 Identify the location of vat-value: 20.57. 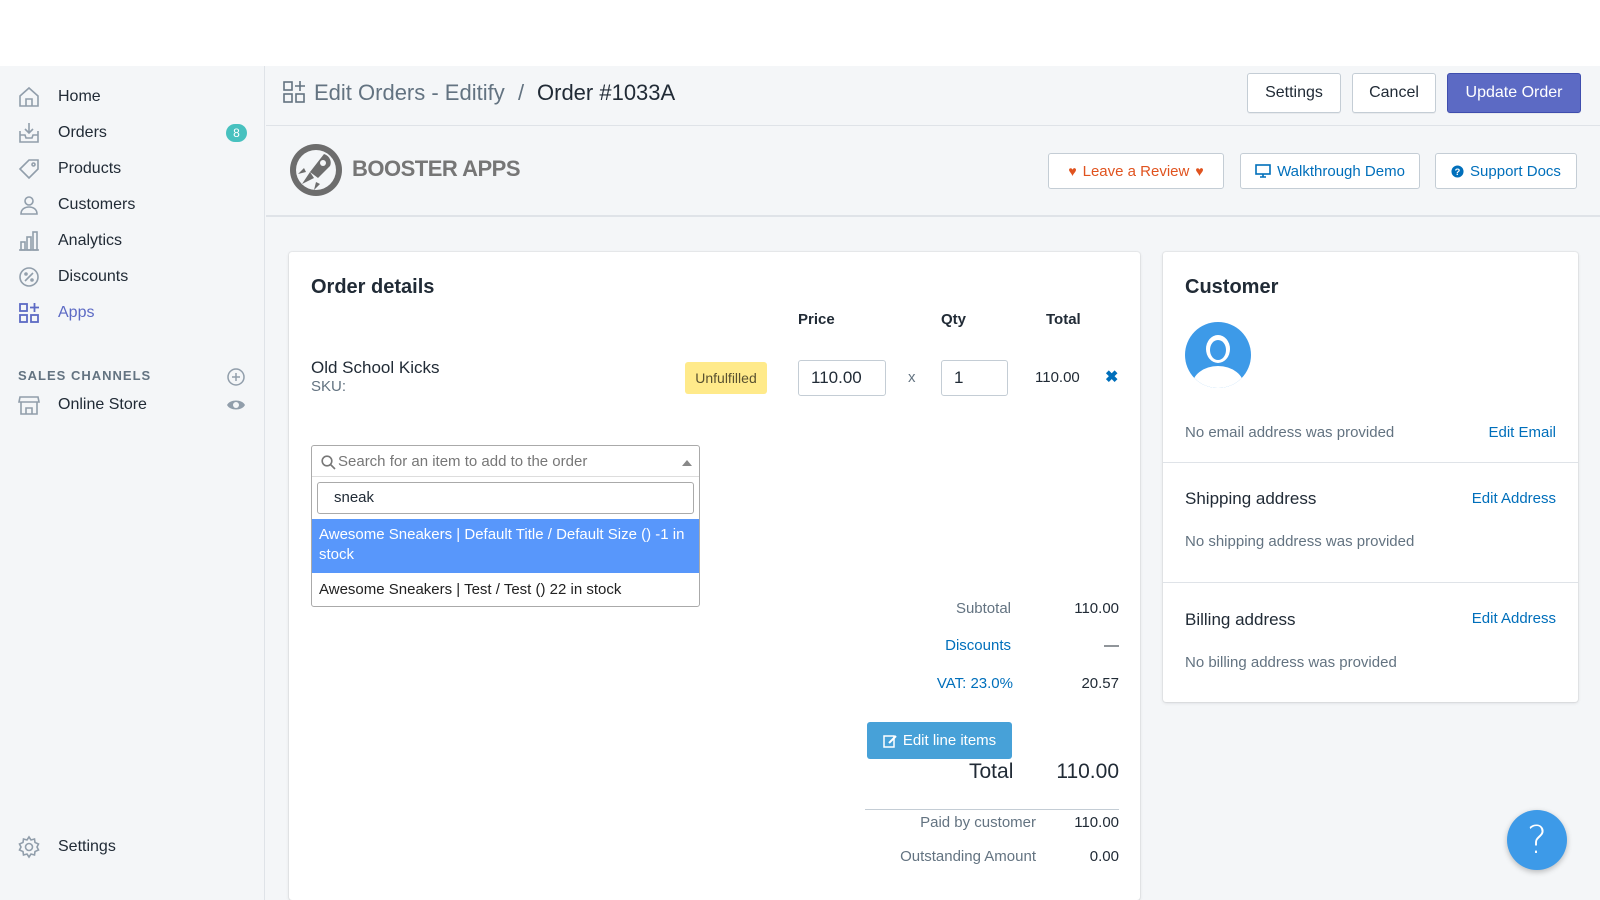
(1100, 683).